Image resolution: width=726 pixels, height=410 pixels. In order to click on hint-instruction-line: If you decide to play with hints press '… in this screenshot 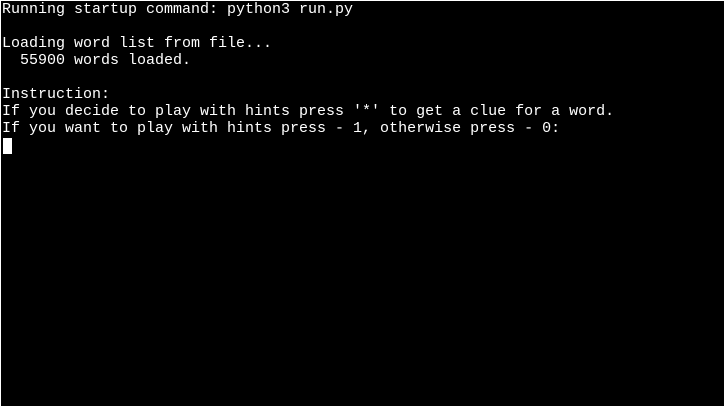, I will do `click(308, 111)`.